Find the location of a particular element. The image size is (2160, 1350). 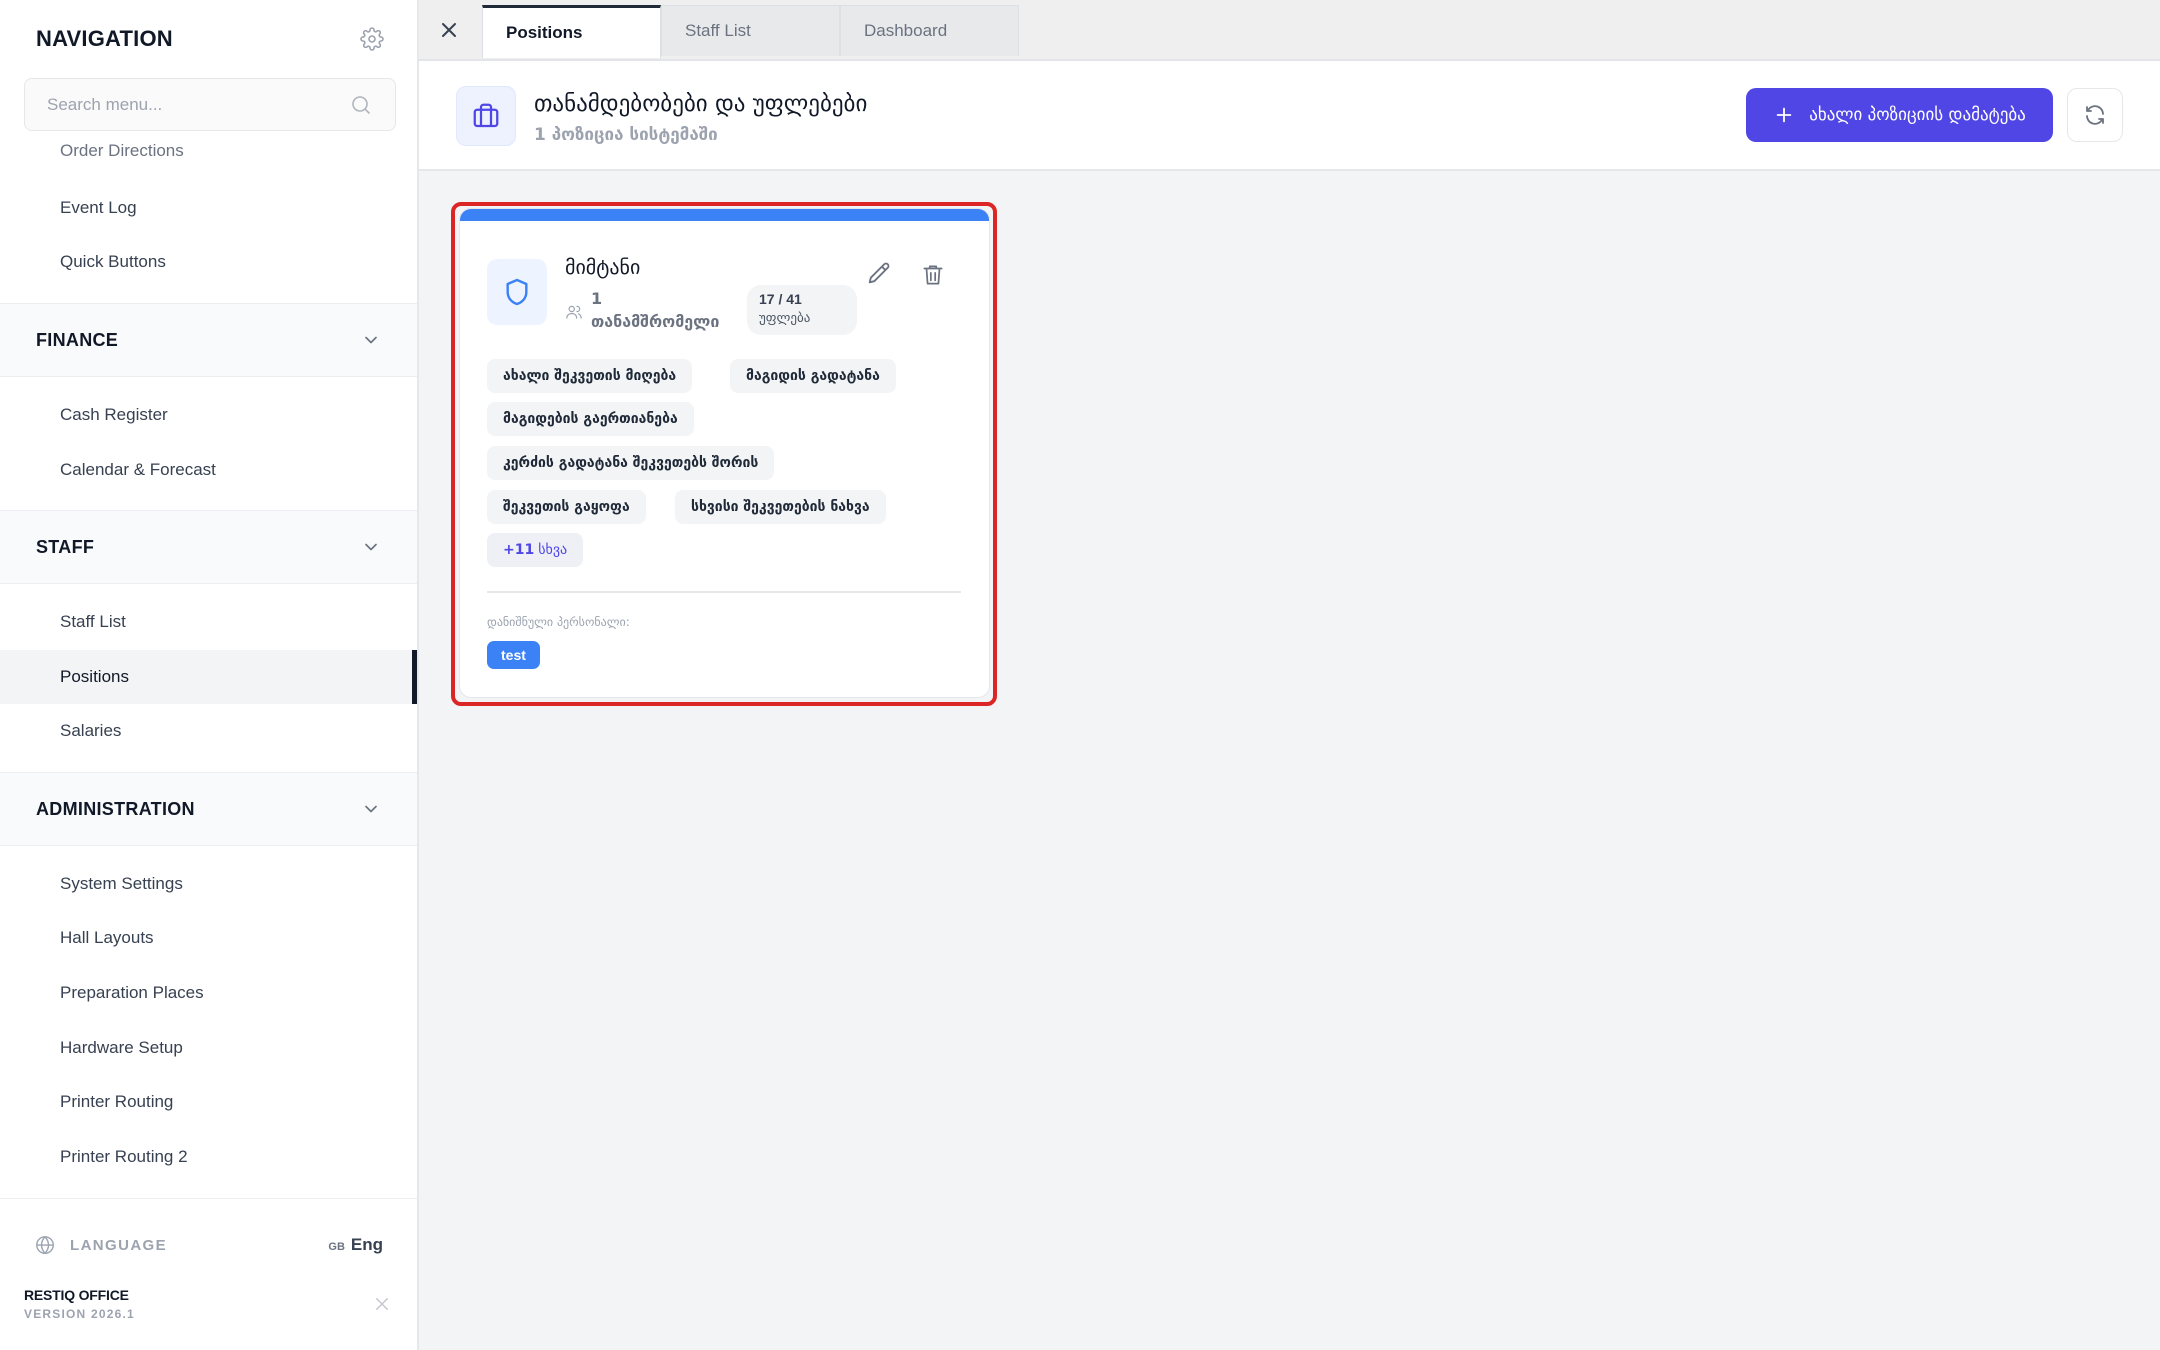

gear-icon is located at coordinates (372, 39).